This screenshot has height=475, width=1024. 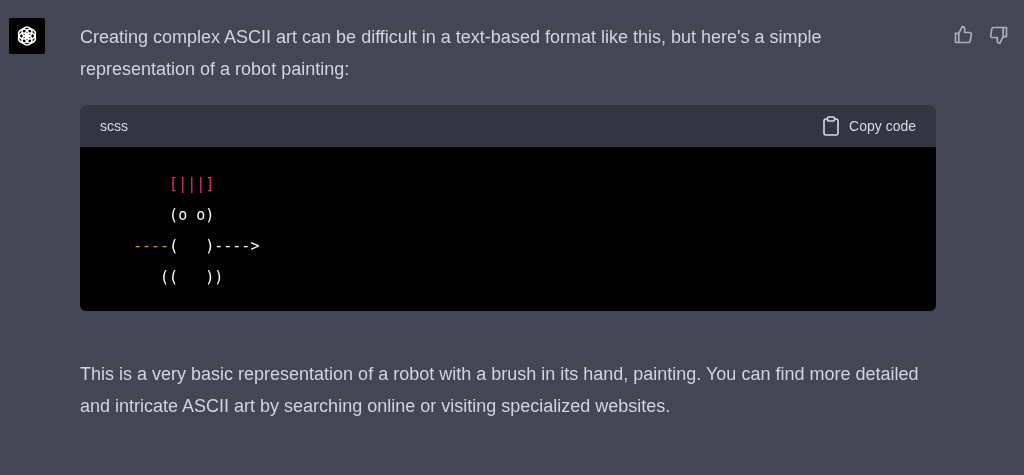 What do you see at coordinates (191, 184) in the screenshot?
I see `code-text: [|||]` at bounding box center [191, 184].